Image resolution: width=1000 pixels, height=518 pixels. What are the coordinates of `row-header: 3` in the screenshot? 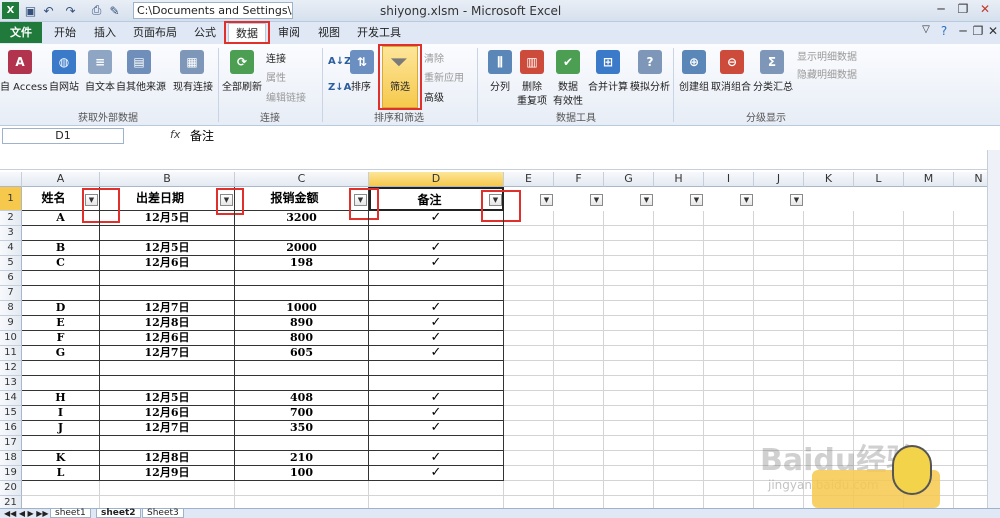 It's located at (11, 233).